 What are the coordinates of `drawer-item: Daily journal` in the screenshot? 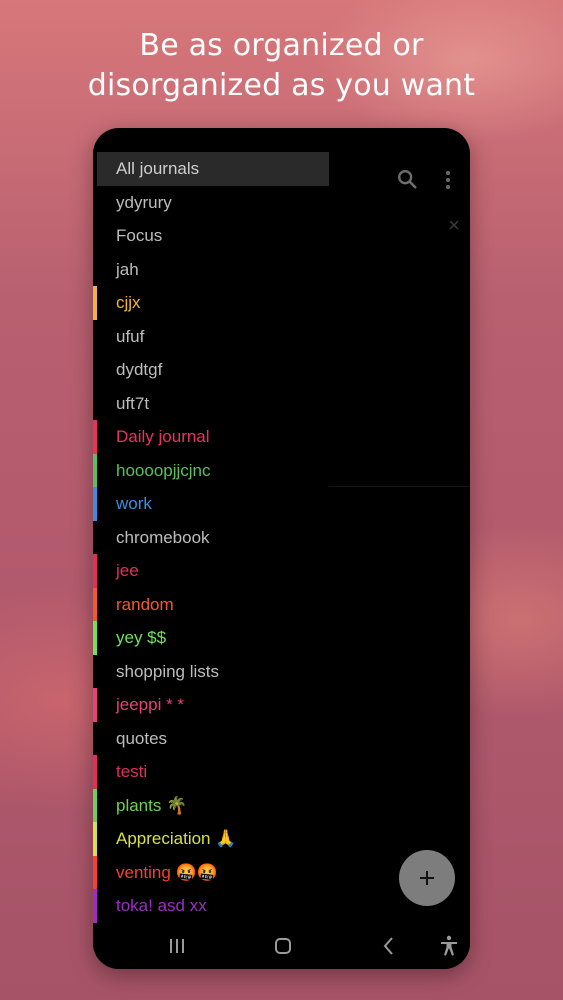 It's located at (211, 437).